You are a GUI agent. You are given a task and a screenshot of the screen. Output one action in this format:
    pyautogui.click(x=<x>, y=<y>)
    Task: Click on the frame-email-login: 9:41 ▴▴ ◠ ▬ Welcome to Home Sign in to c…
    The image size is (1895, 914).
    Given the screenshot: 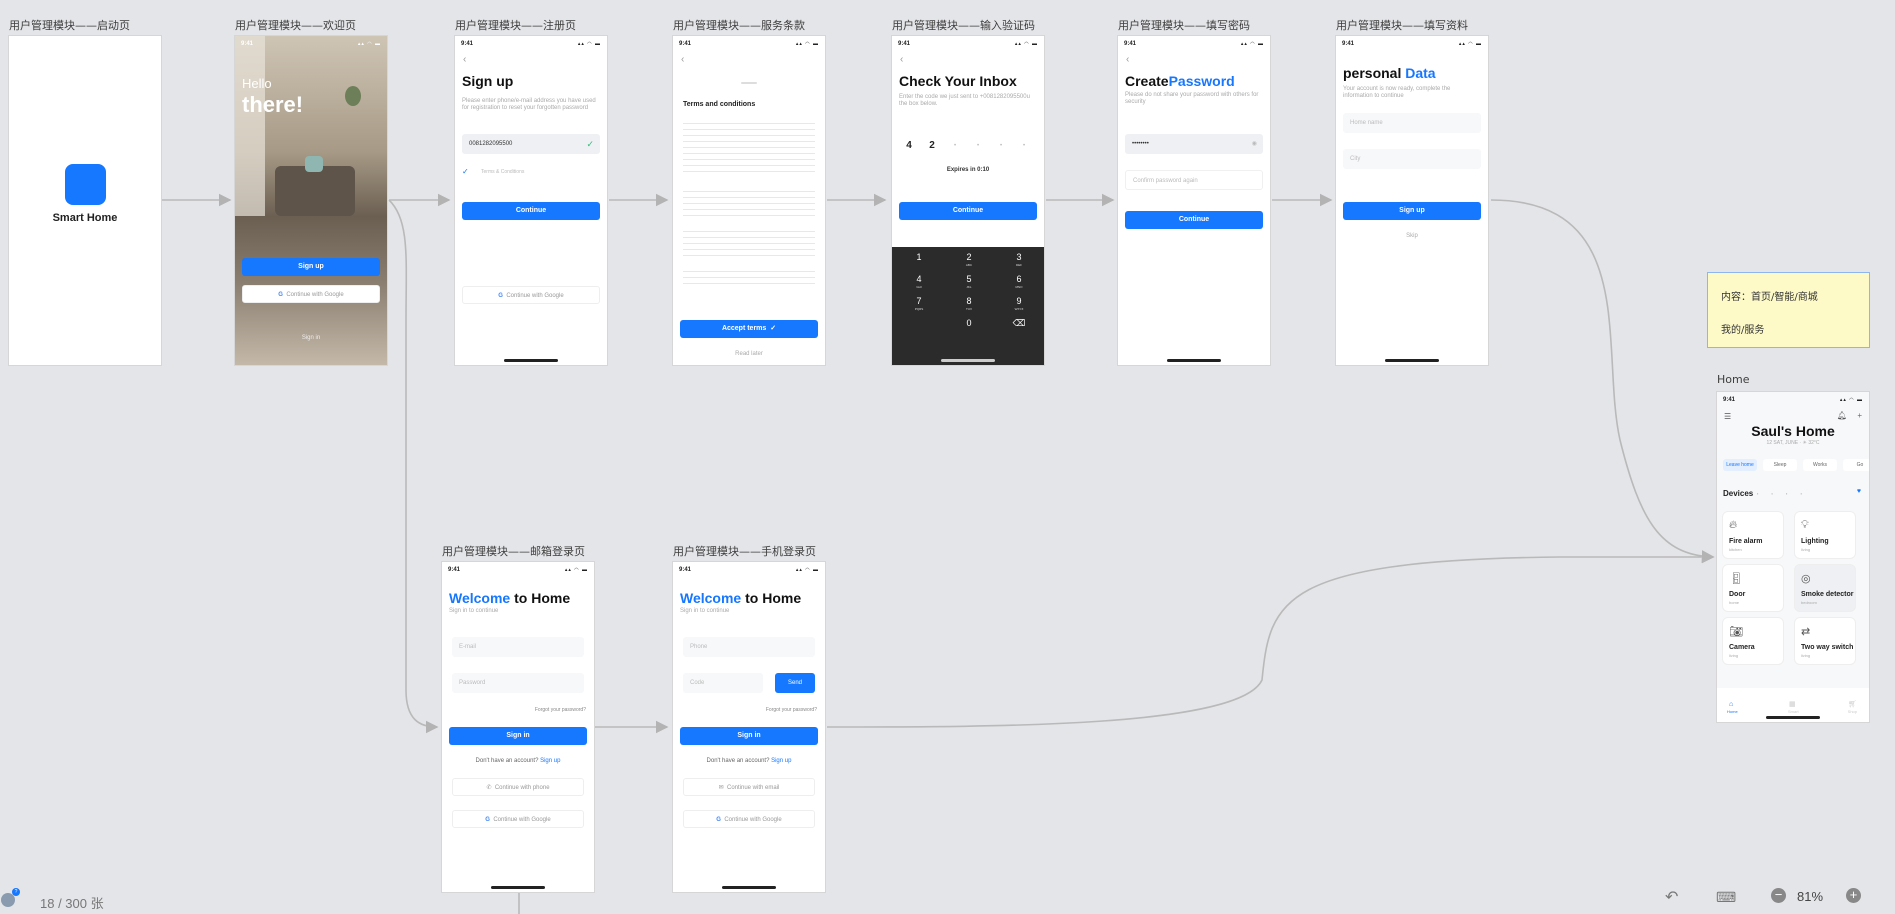 What is the action you would take?
    pyautogui.click(x=518, y=727)
    